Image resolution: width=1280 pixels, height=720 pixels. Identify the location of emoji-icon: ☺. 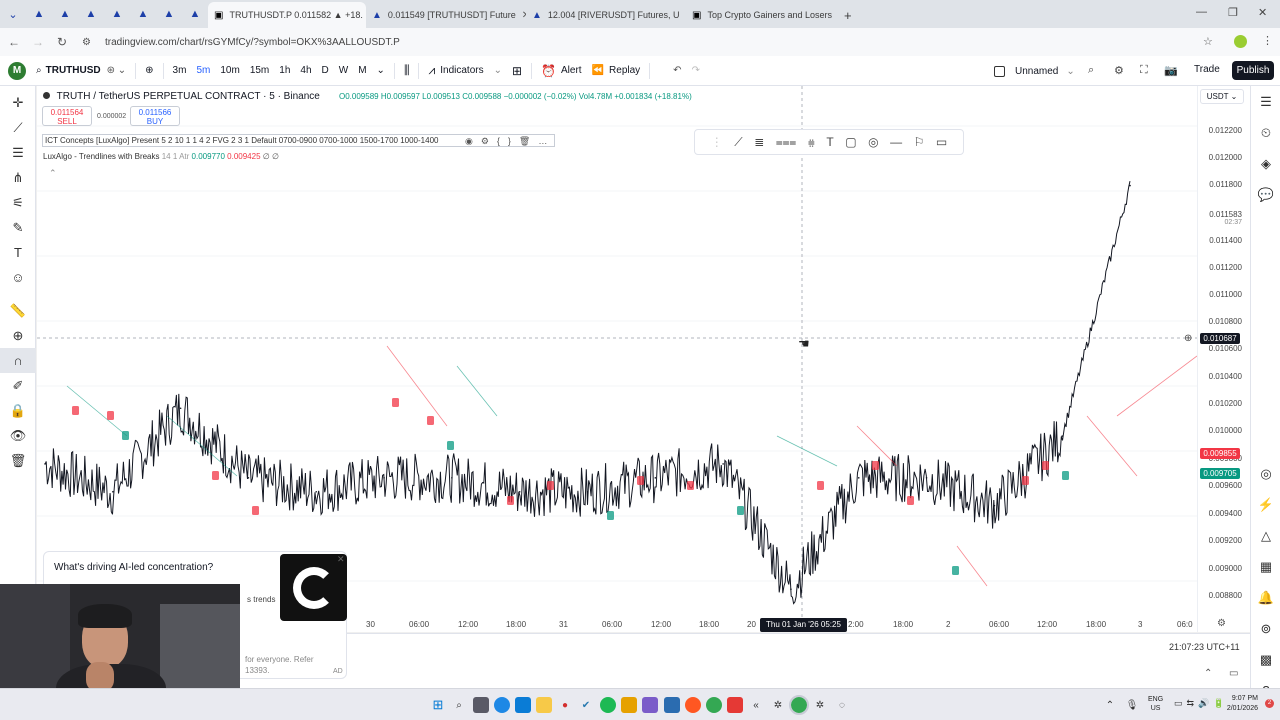
(18, 277).